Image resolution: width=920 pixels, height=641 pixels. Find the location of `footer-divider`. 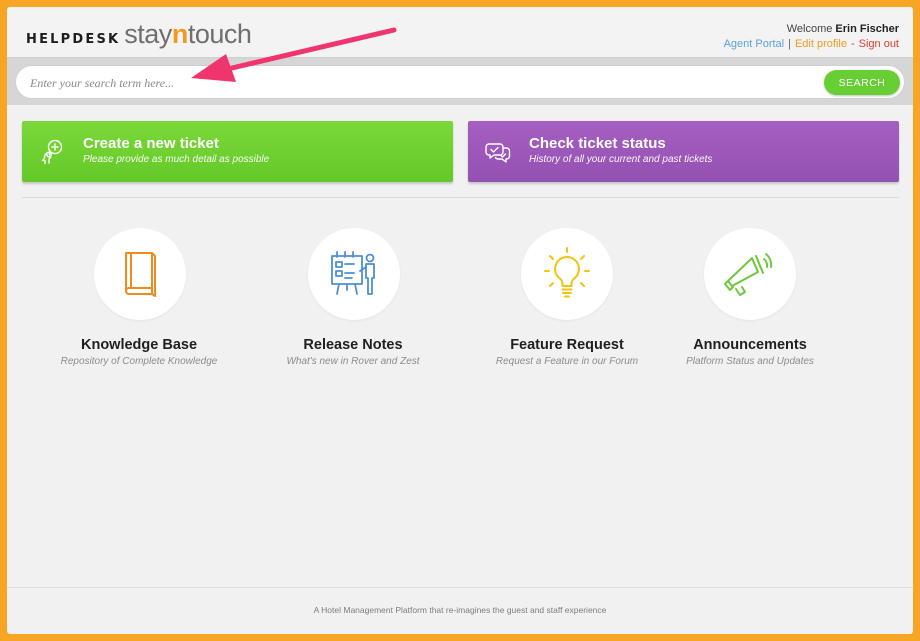

footer-divider is located at coordinates (460, 587).